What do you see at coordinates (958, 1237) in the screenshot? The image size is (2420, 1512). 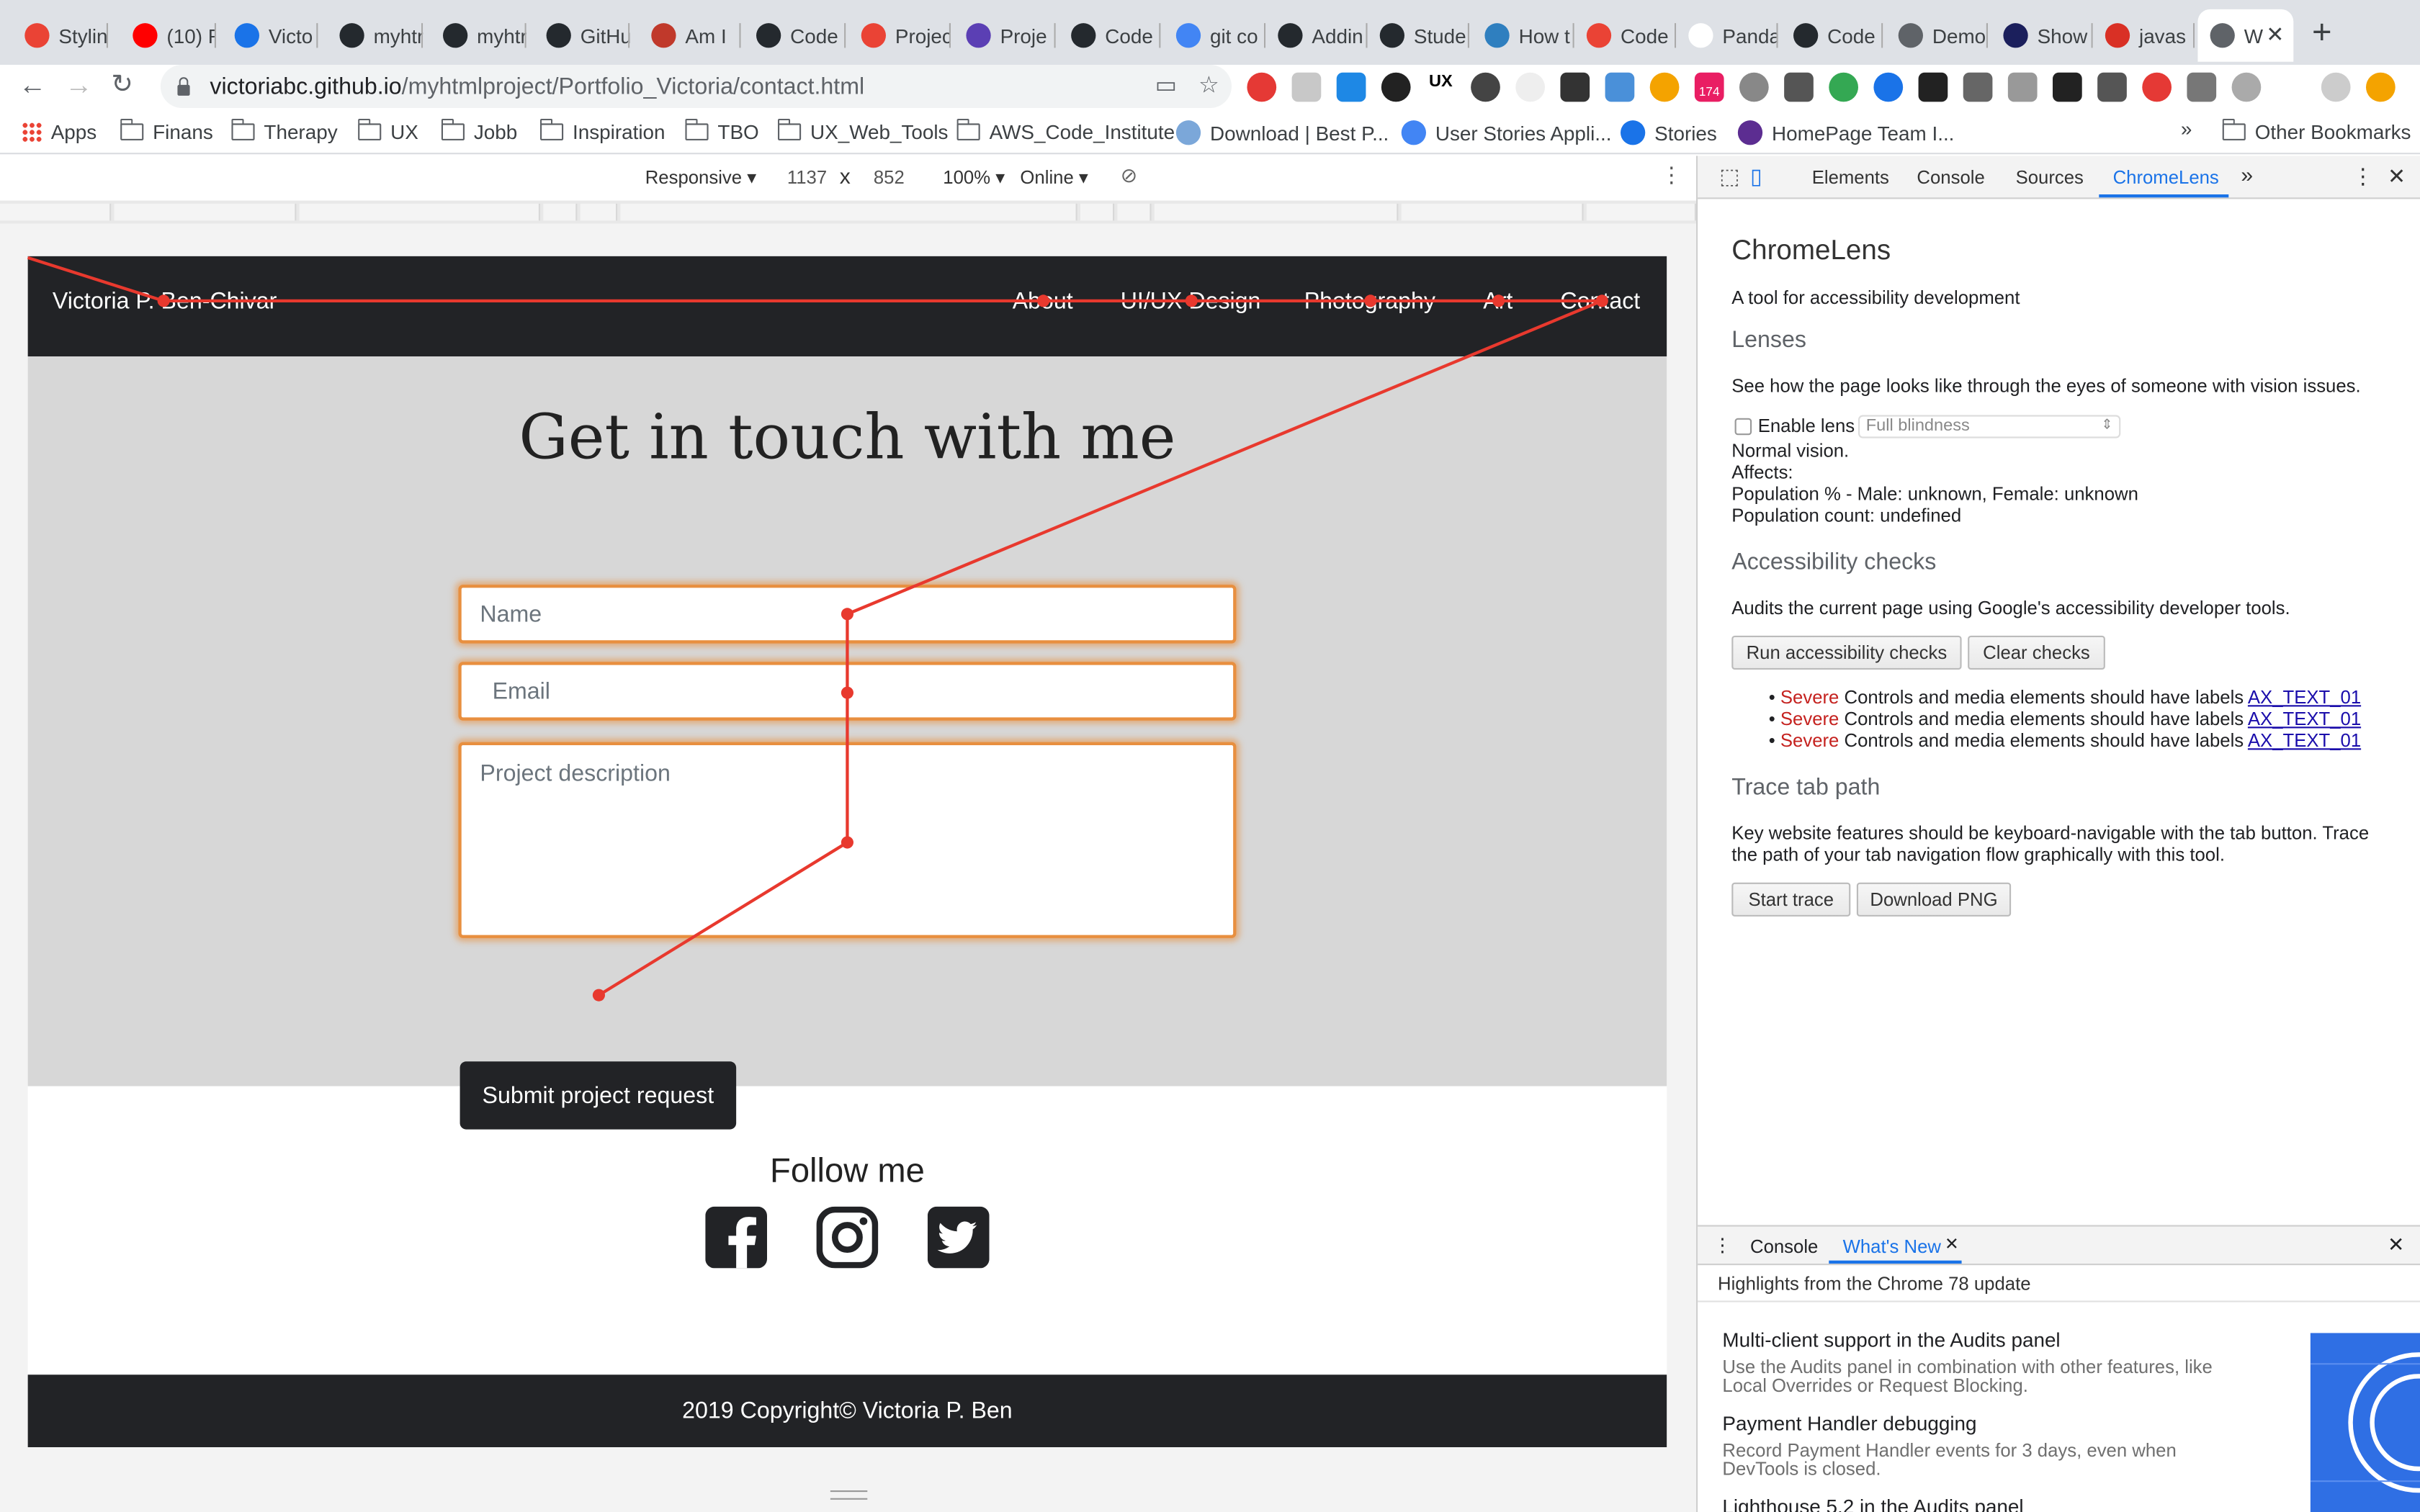 I see `twitter-icon` at bounding box center [958, 1237].